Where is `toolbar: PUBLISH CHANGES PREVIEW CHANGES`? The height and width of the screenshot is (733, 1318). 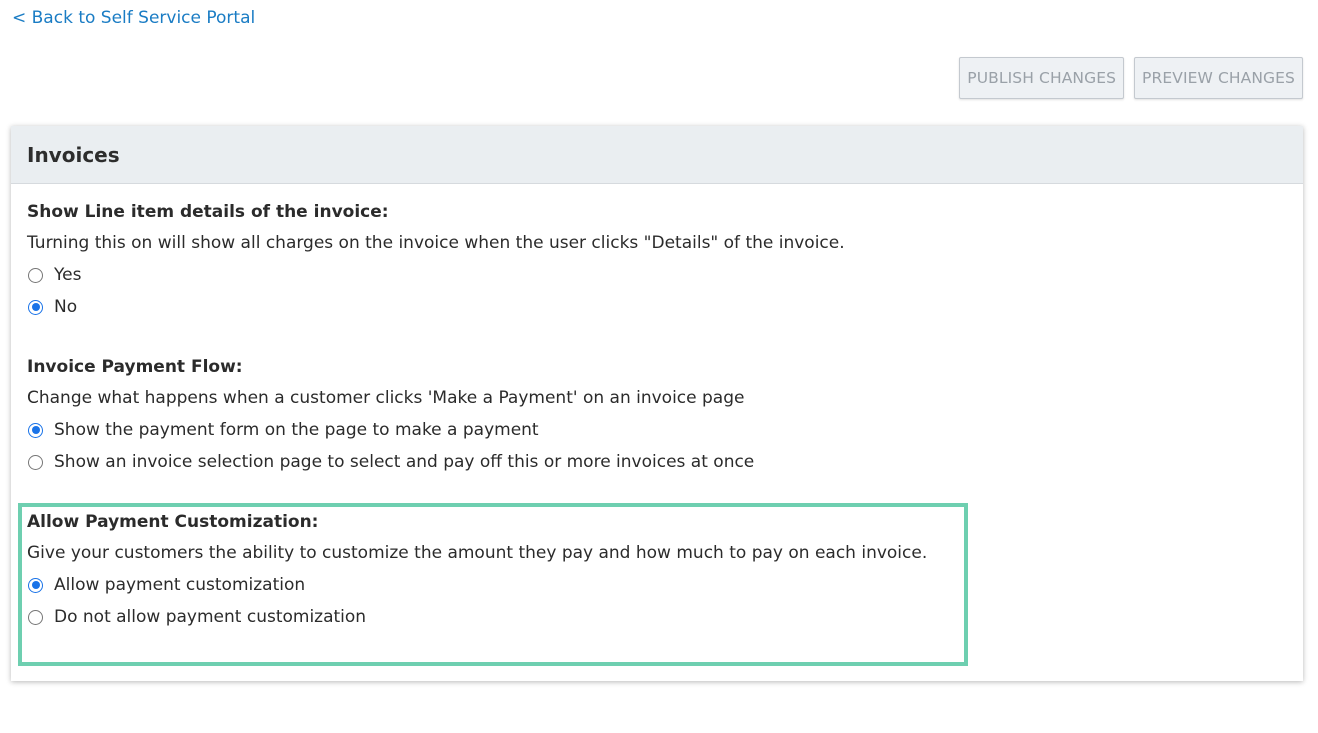
toolbar: PUBLISH CHANGES PREVIEW CHANGES is located at coordinates (1131, 78).